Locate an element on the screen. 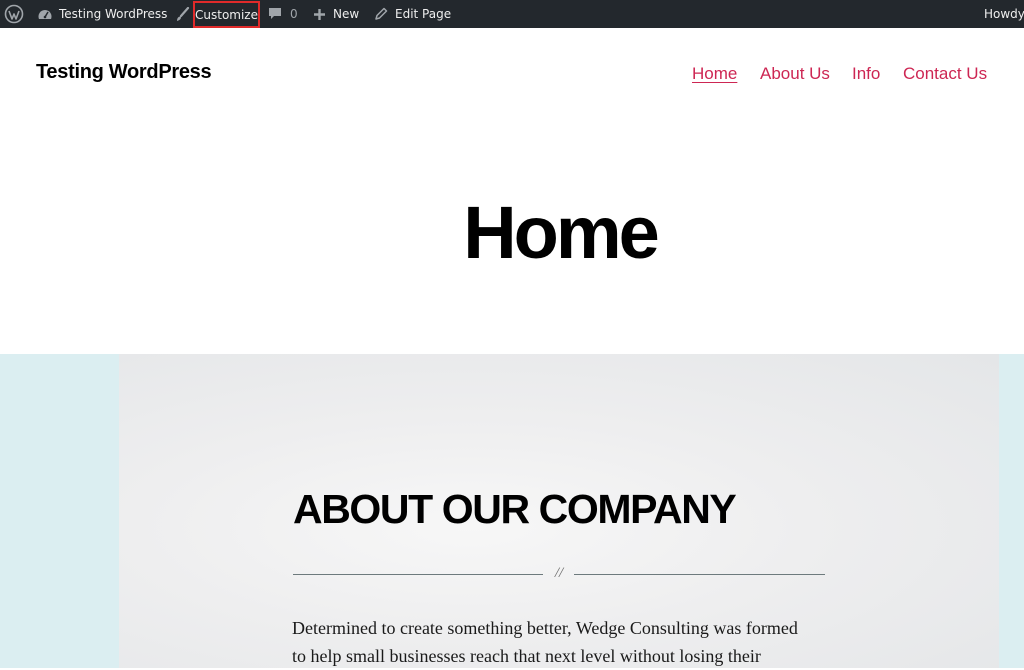 The width and height of the screenshot is (1024, 670). new-label: New is located at coordinates (346, 14).